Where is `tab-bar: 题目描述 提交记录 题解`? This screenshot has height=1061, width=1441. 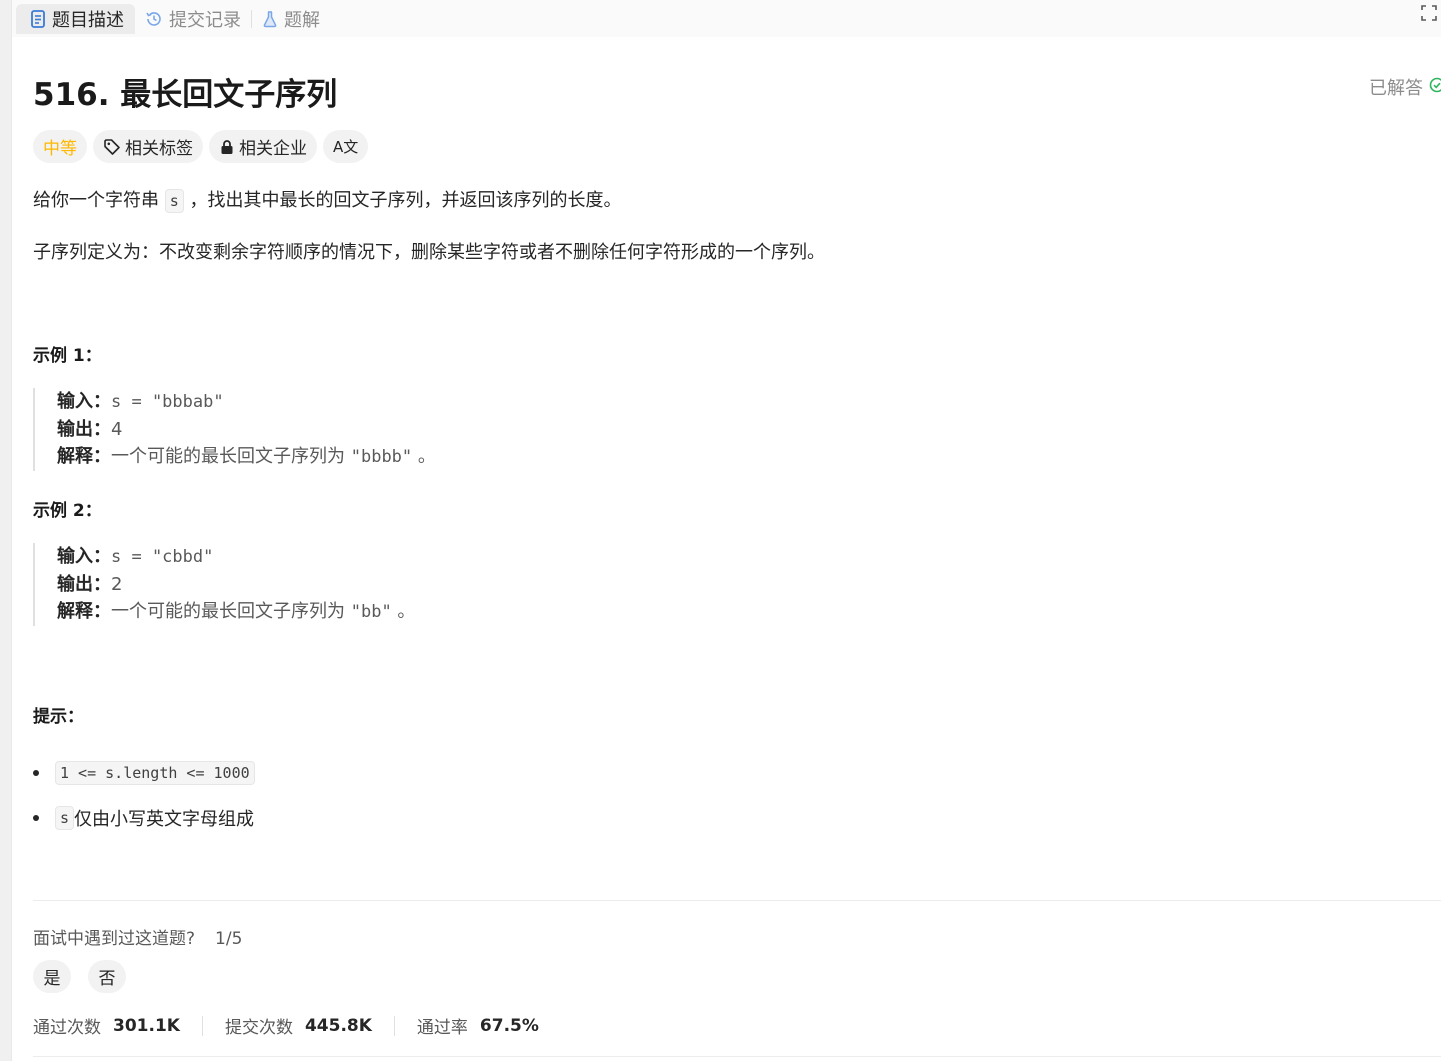 tab-bar: 题目描述 提交记录 题解 is located at coordinates (726, 18).